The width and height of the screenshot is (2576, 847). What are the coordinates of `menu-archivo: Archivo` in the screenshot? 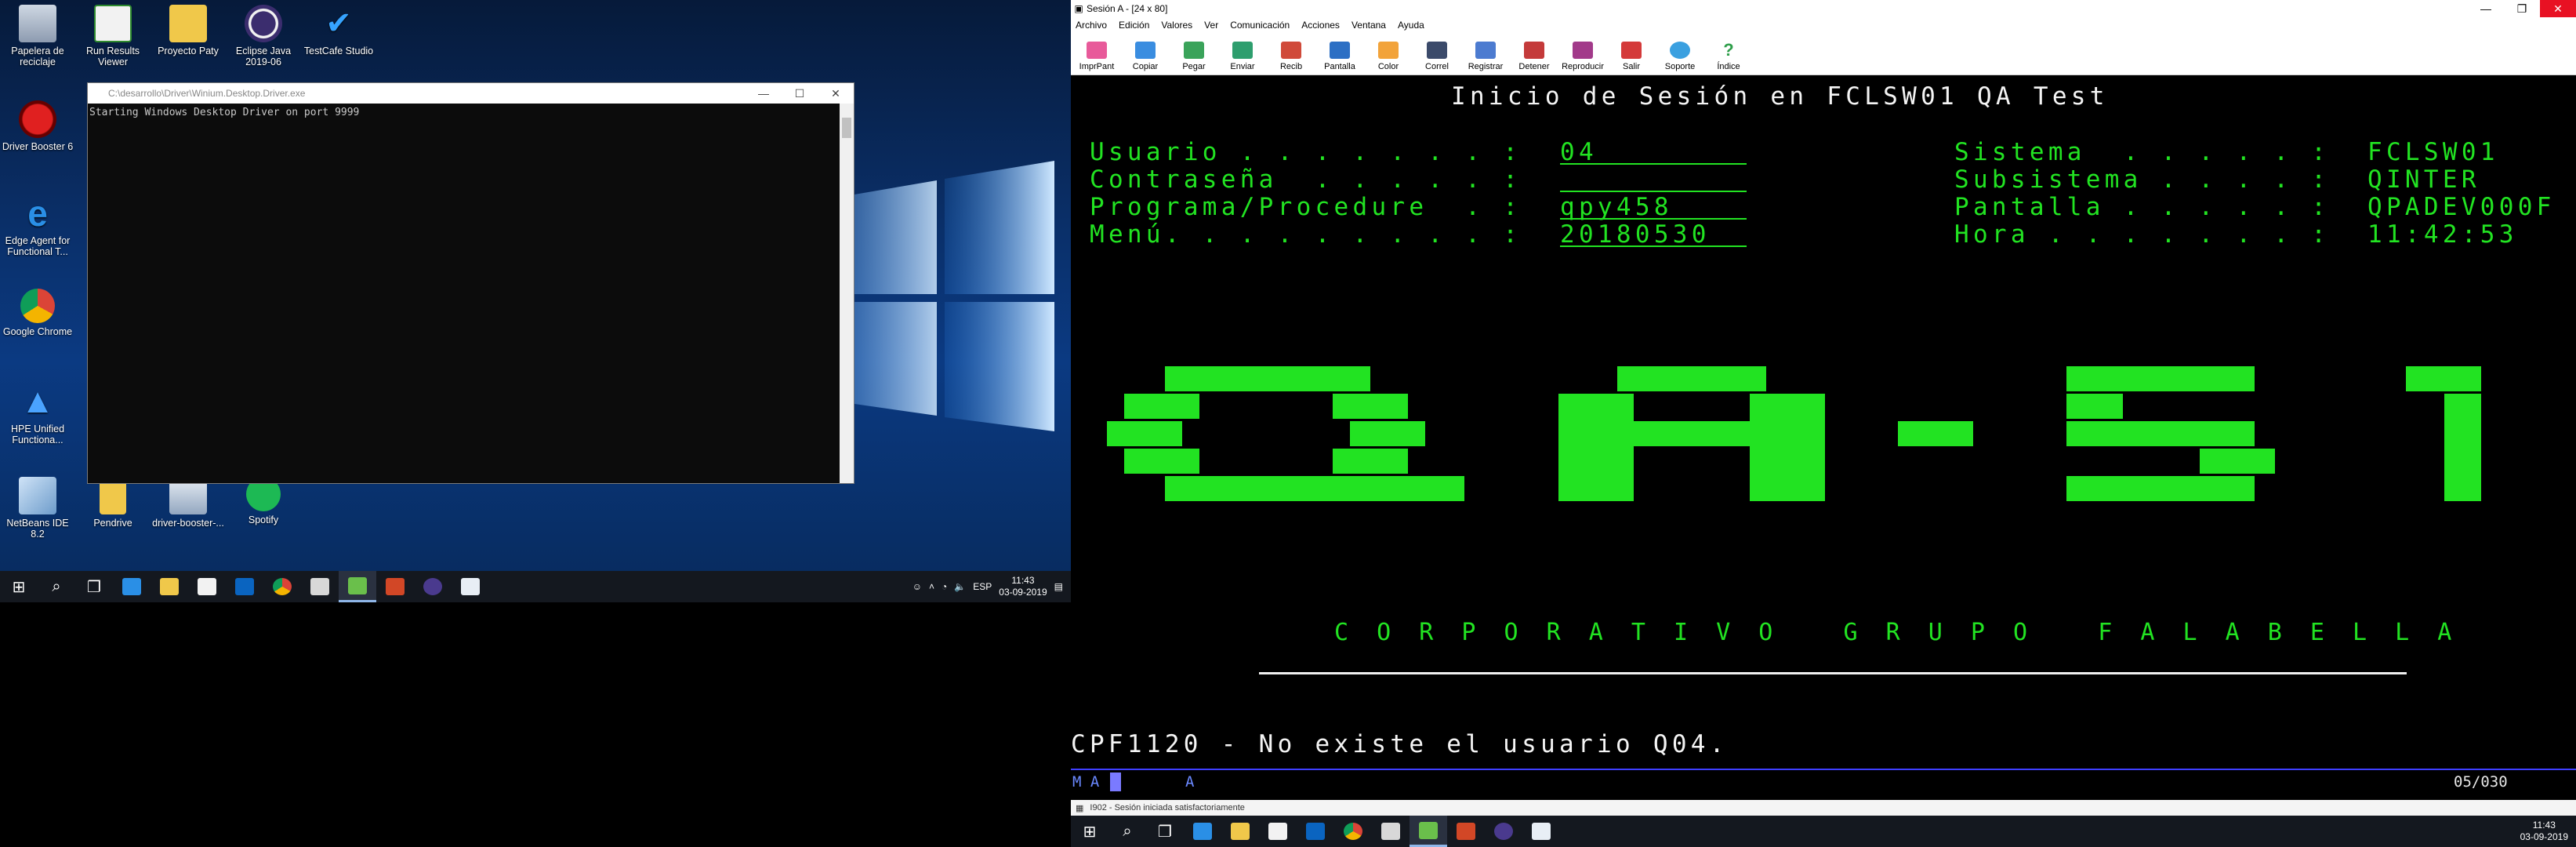 It's located at (1091, 25).